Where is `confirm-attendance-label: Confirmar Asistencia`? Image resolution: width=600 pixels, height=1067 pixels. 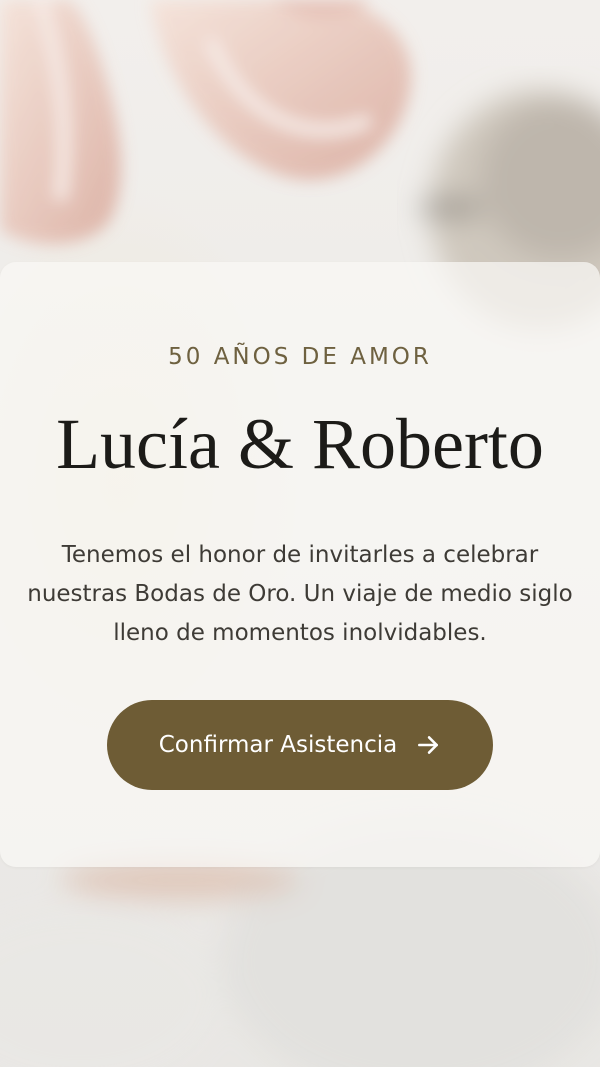
confirm-attendance-label: Confirmar Asistencia is located at coordinates (278, 745).